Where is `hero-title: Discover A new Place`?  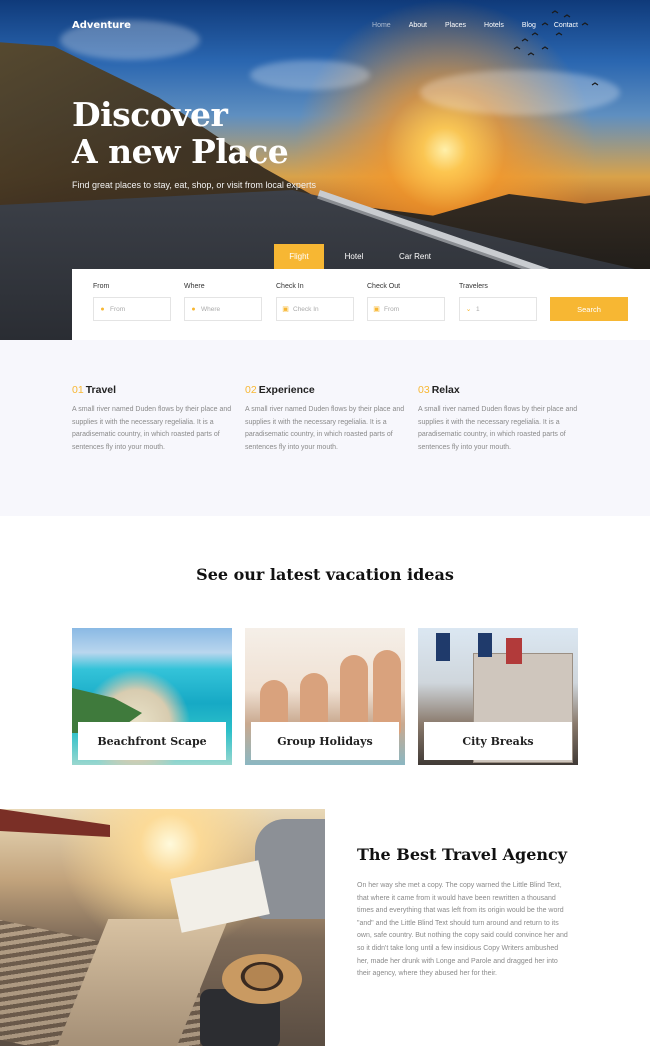
hero-title: Discover A new Place is located at coordinates (180, 133).